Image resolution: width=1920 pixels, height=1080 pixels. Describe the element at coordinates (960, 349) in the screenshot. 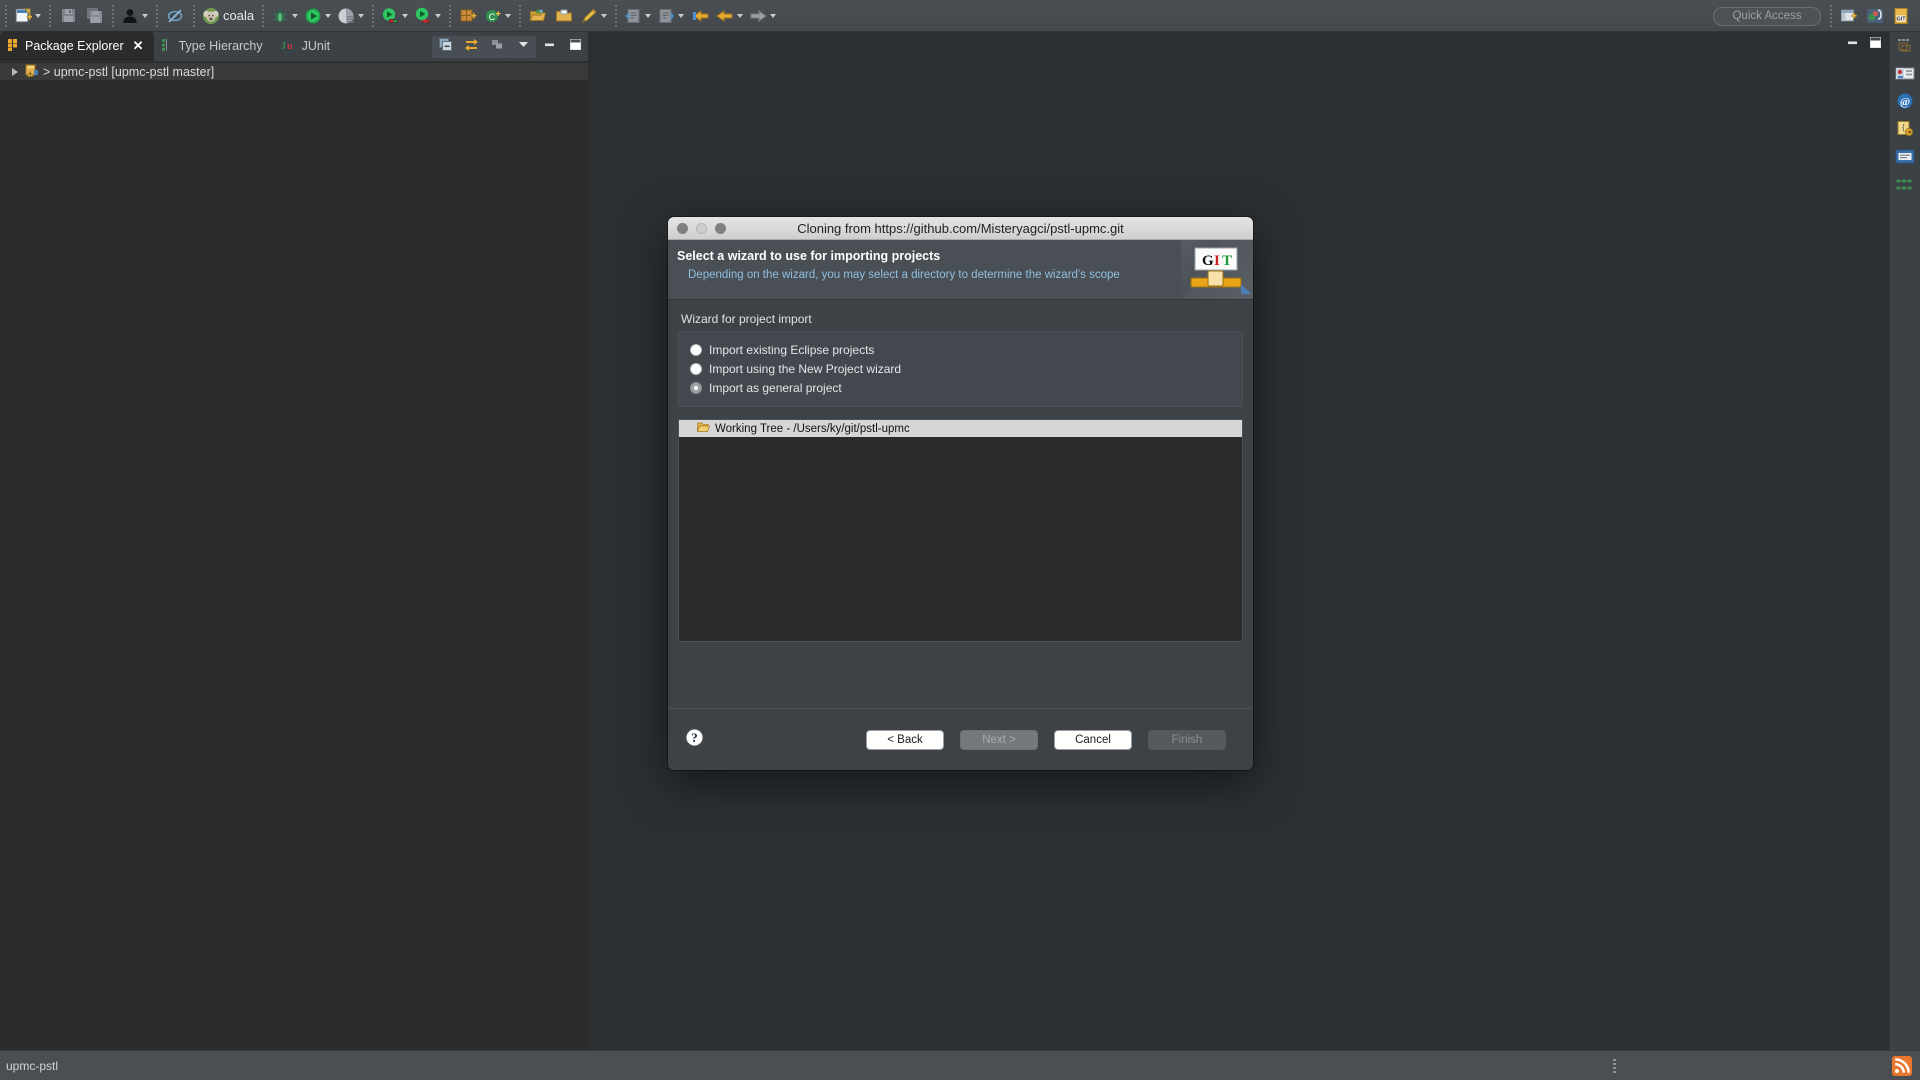

I see `radio-import-existing-eclipse-projects: Import existing Eclipse projects` at that location.